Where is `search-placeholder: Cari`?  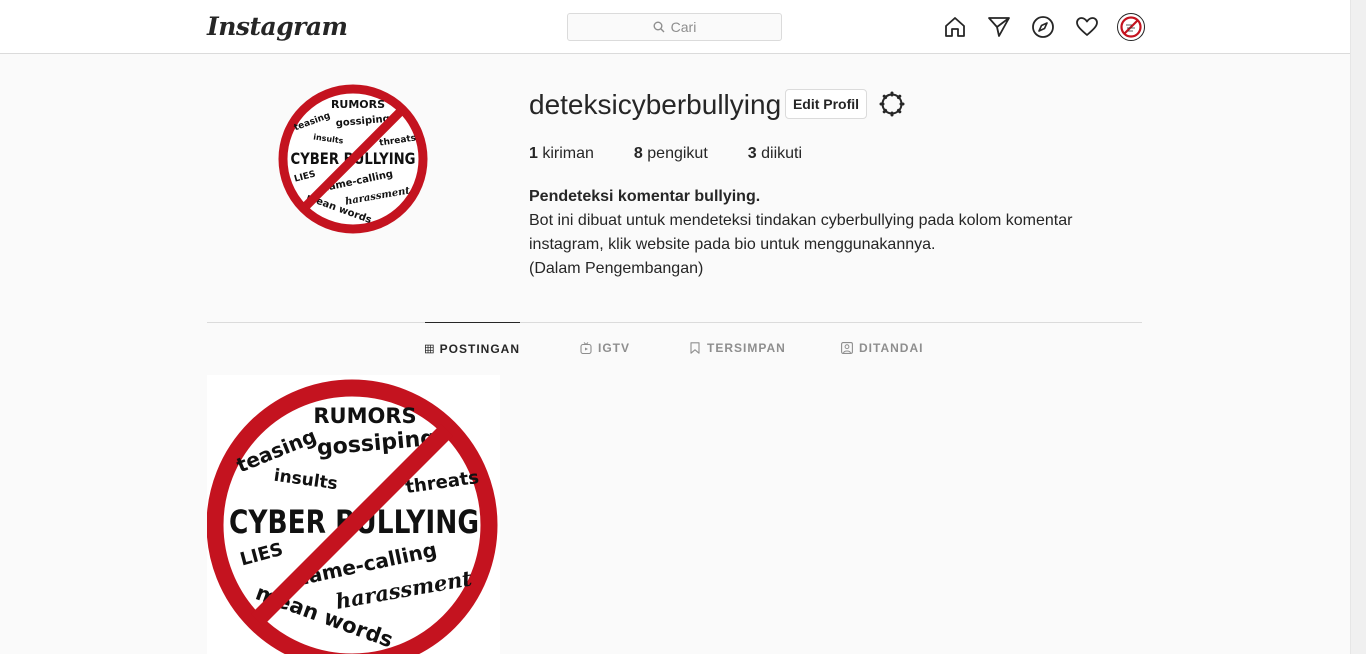 search-placeholder: Cari is located at coordinates (683, 27).